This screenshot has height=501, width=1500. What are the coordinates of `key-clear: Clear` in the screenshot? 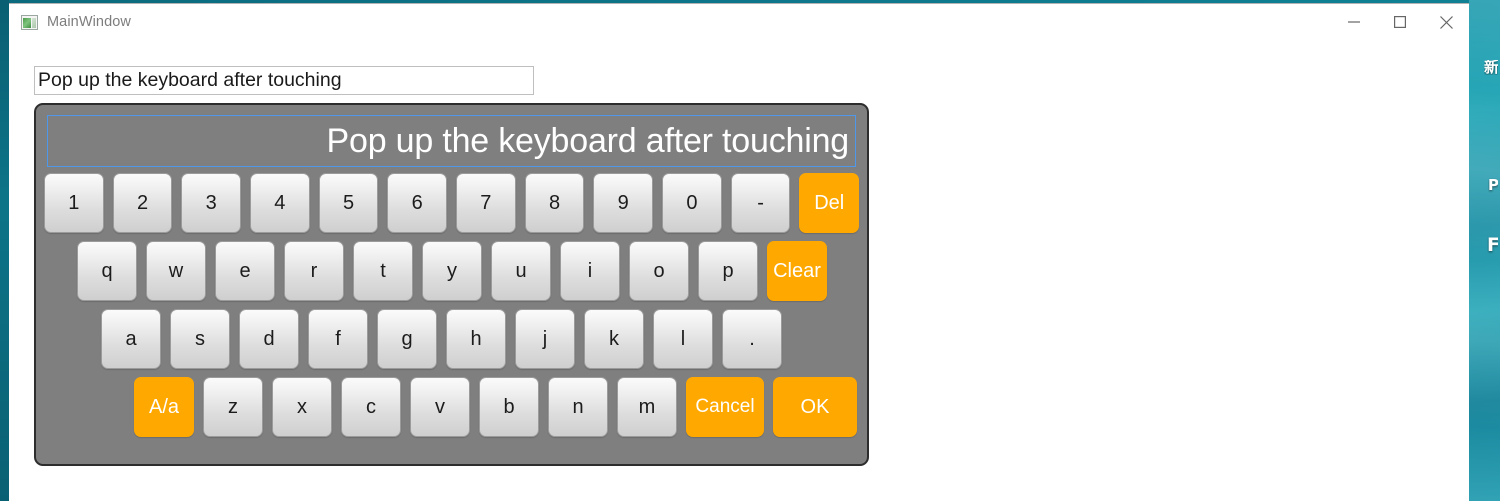 It's located at (797, 271).